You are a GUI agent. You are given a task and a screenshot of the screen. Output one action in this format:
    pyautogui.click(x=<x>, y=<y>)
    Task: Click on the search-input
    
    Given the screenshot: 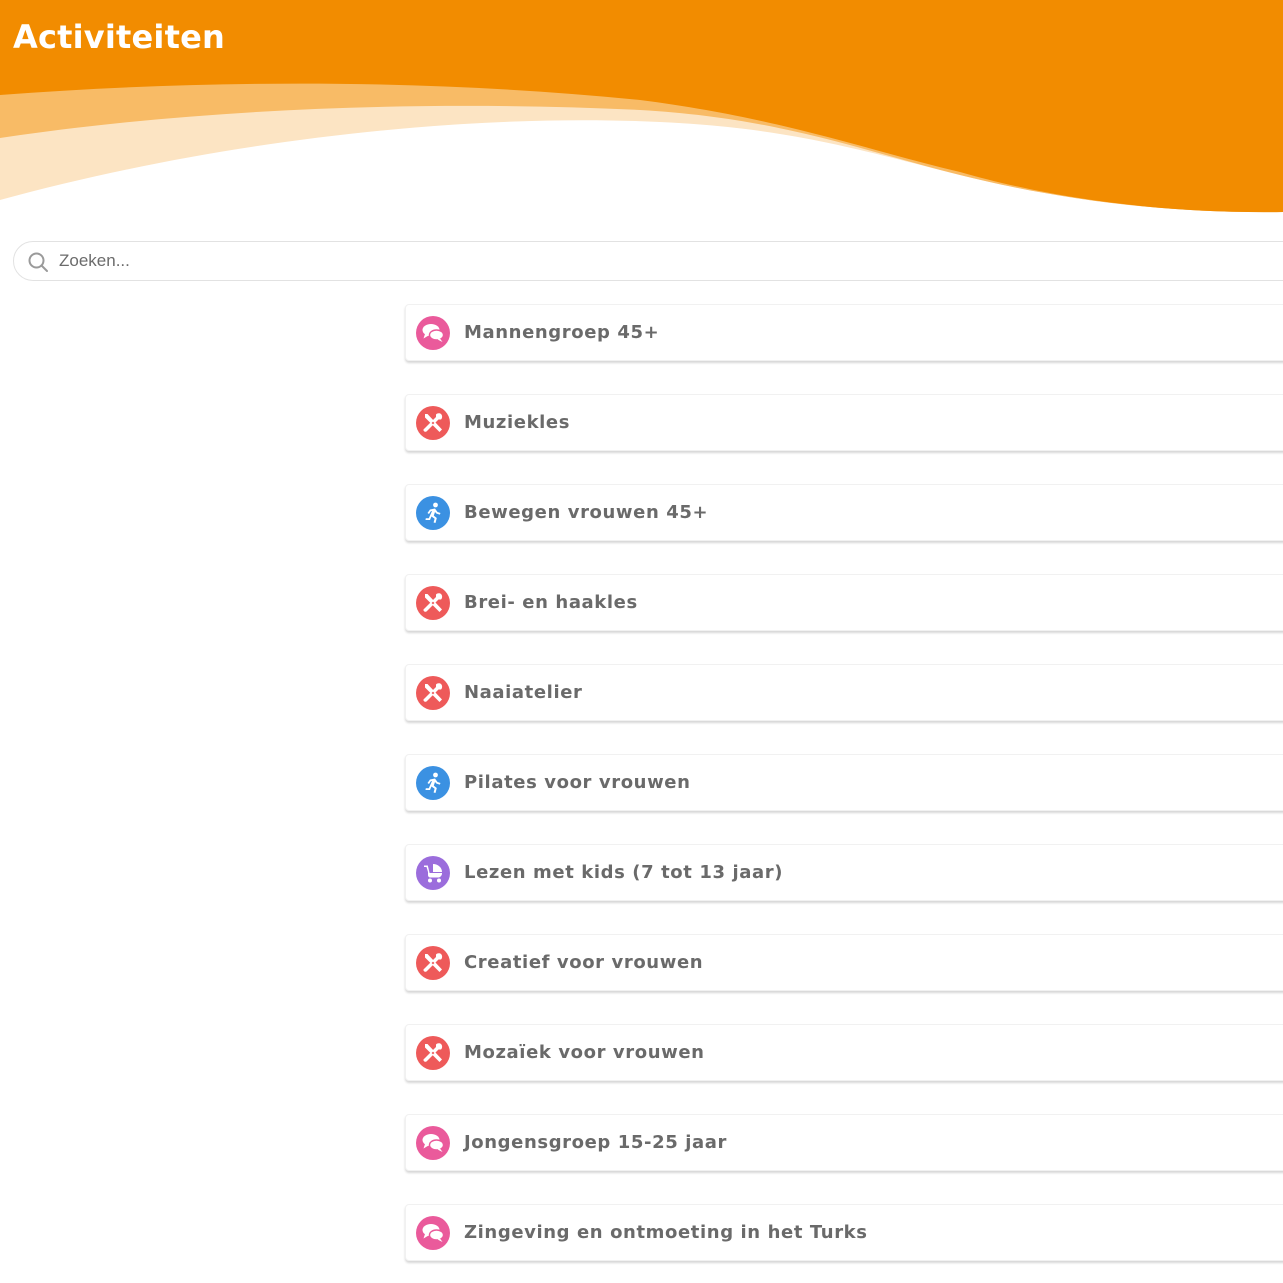 What is the action you would take?
    pyautogui.click(x=659, y=261)
    